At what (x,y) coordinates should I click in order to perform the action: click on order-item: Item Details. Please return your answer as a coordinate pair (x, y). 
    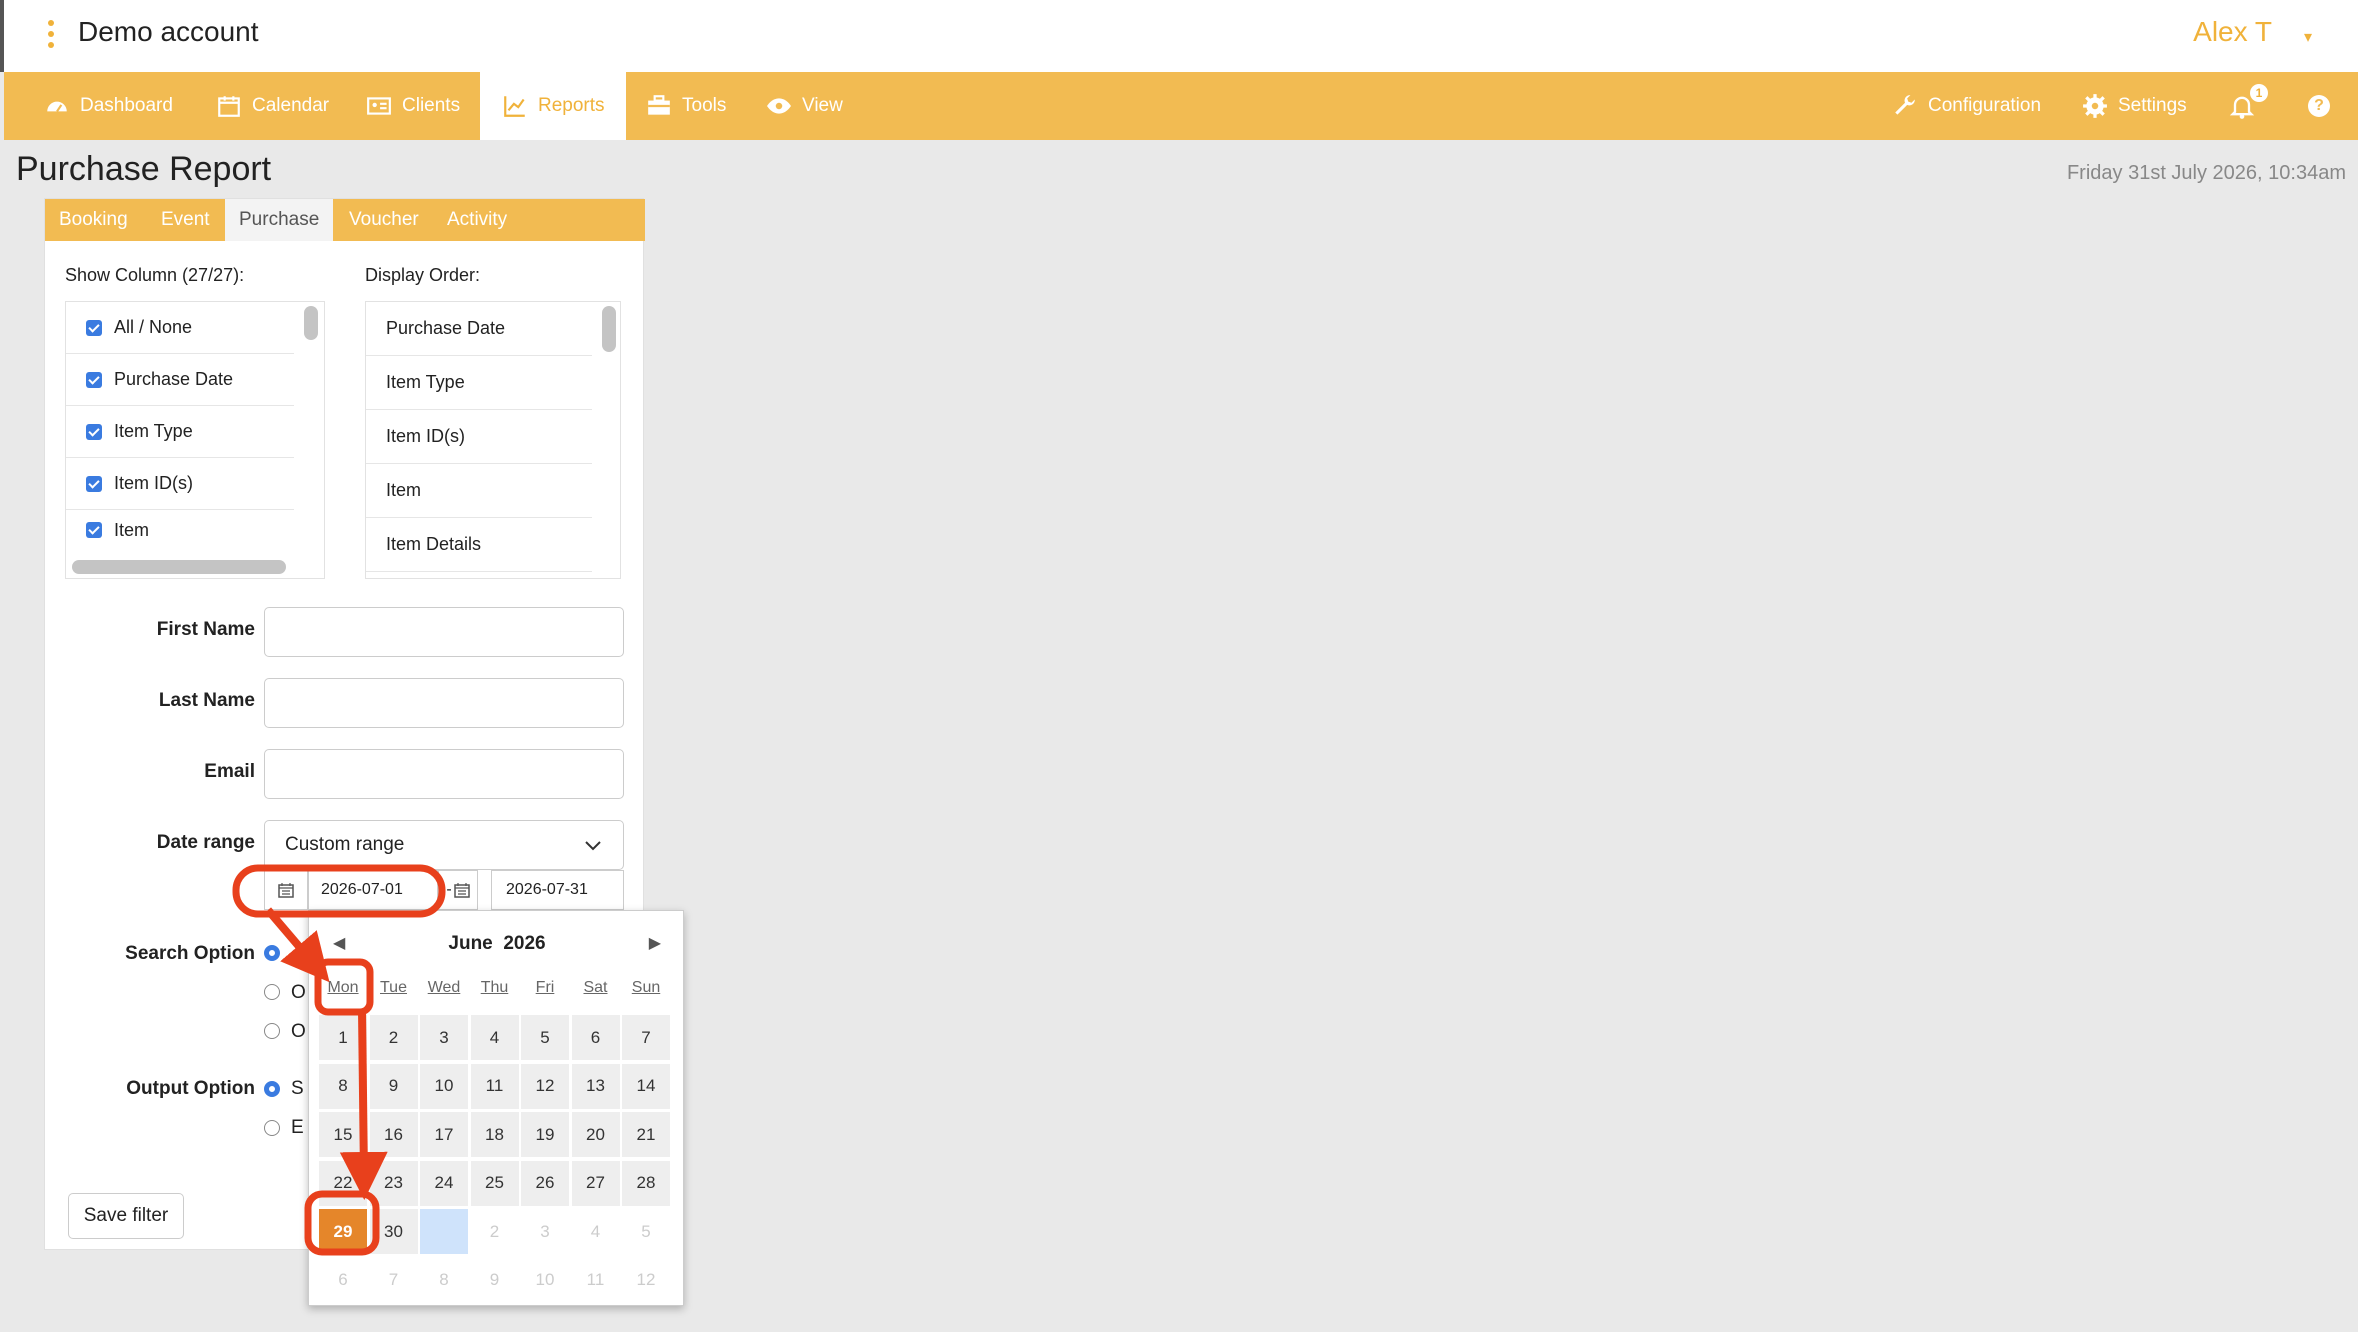
    Looking at the image, I should click on (479, 545).